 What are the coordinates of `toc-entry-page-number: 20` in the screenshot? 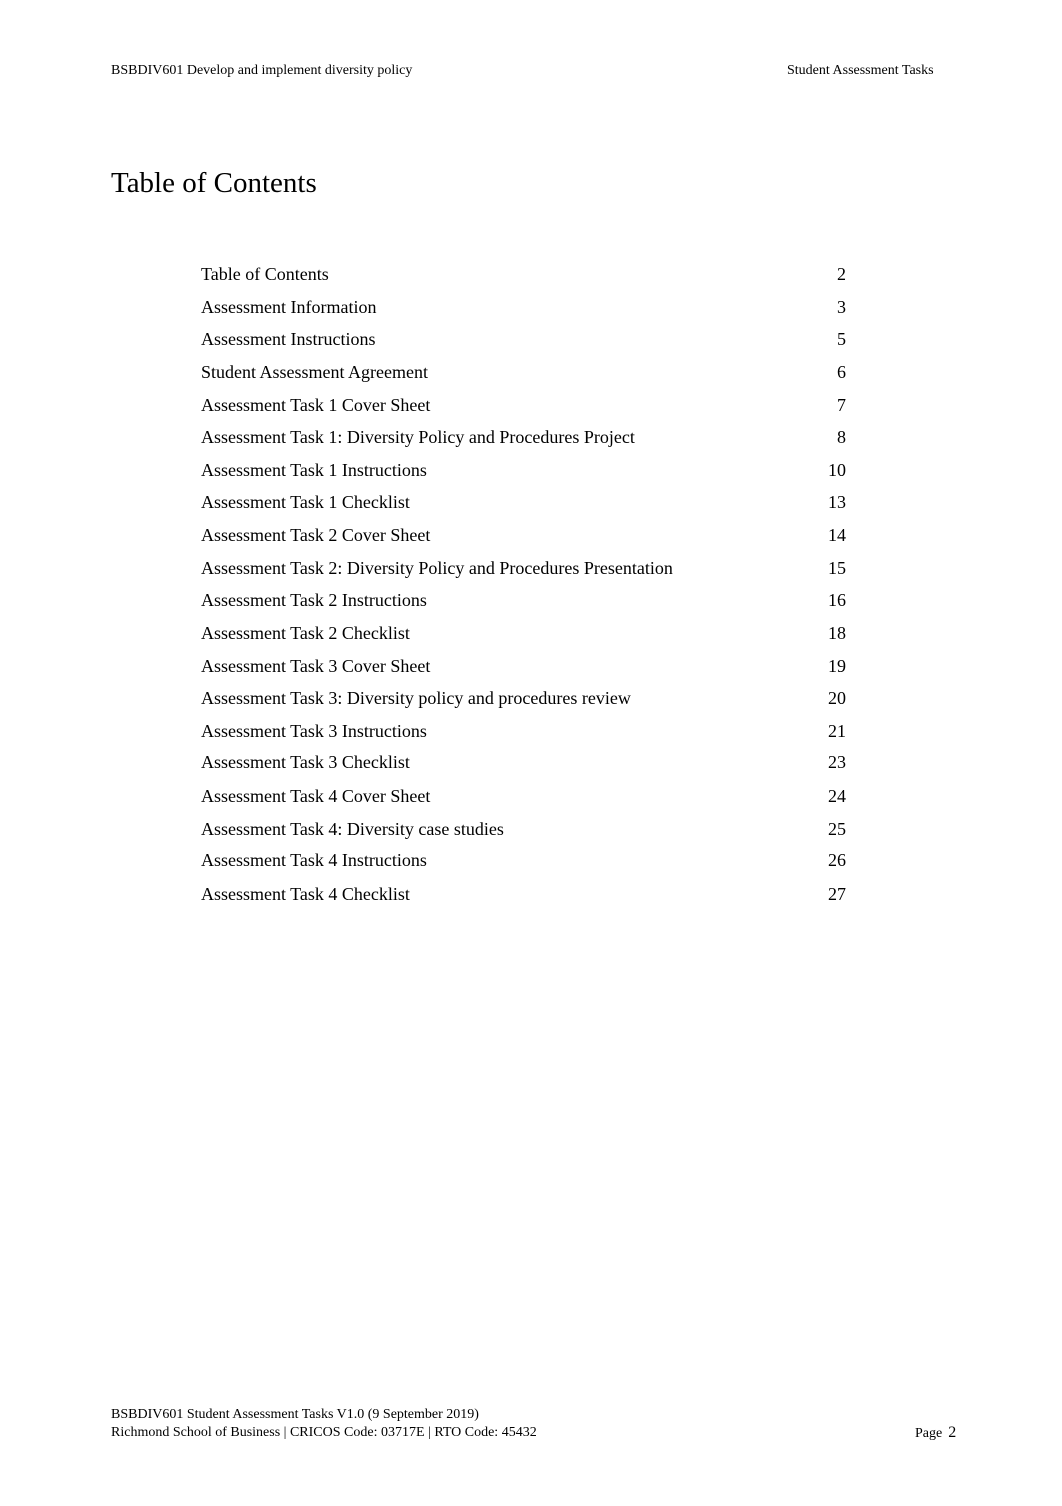 It's located at (837, 698).